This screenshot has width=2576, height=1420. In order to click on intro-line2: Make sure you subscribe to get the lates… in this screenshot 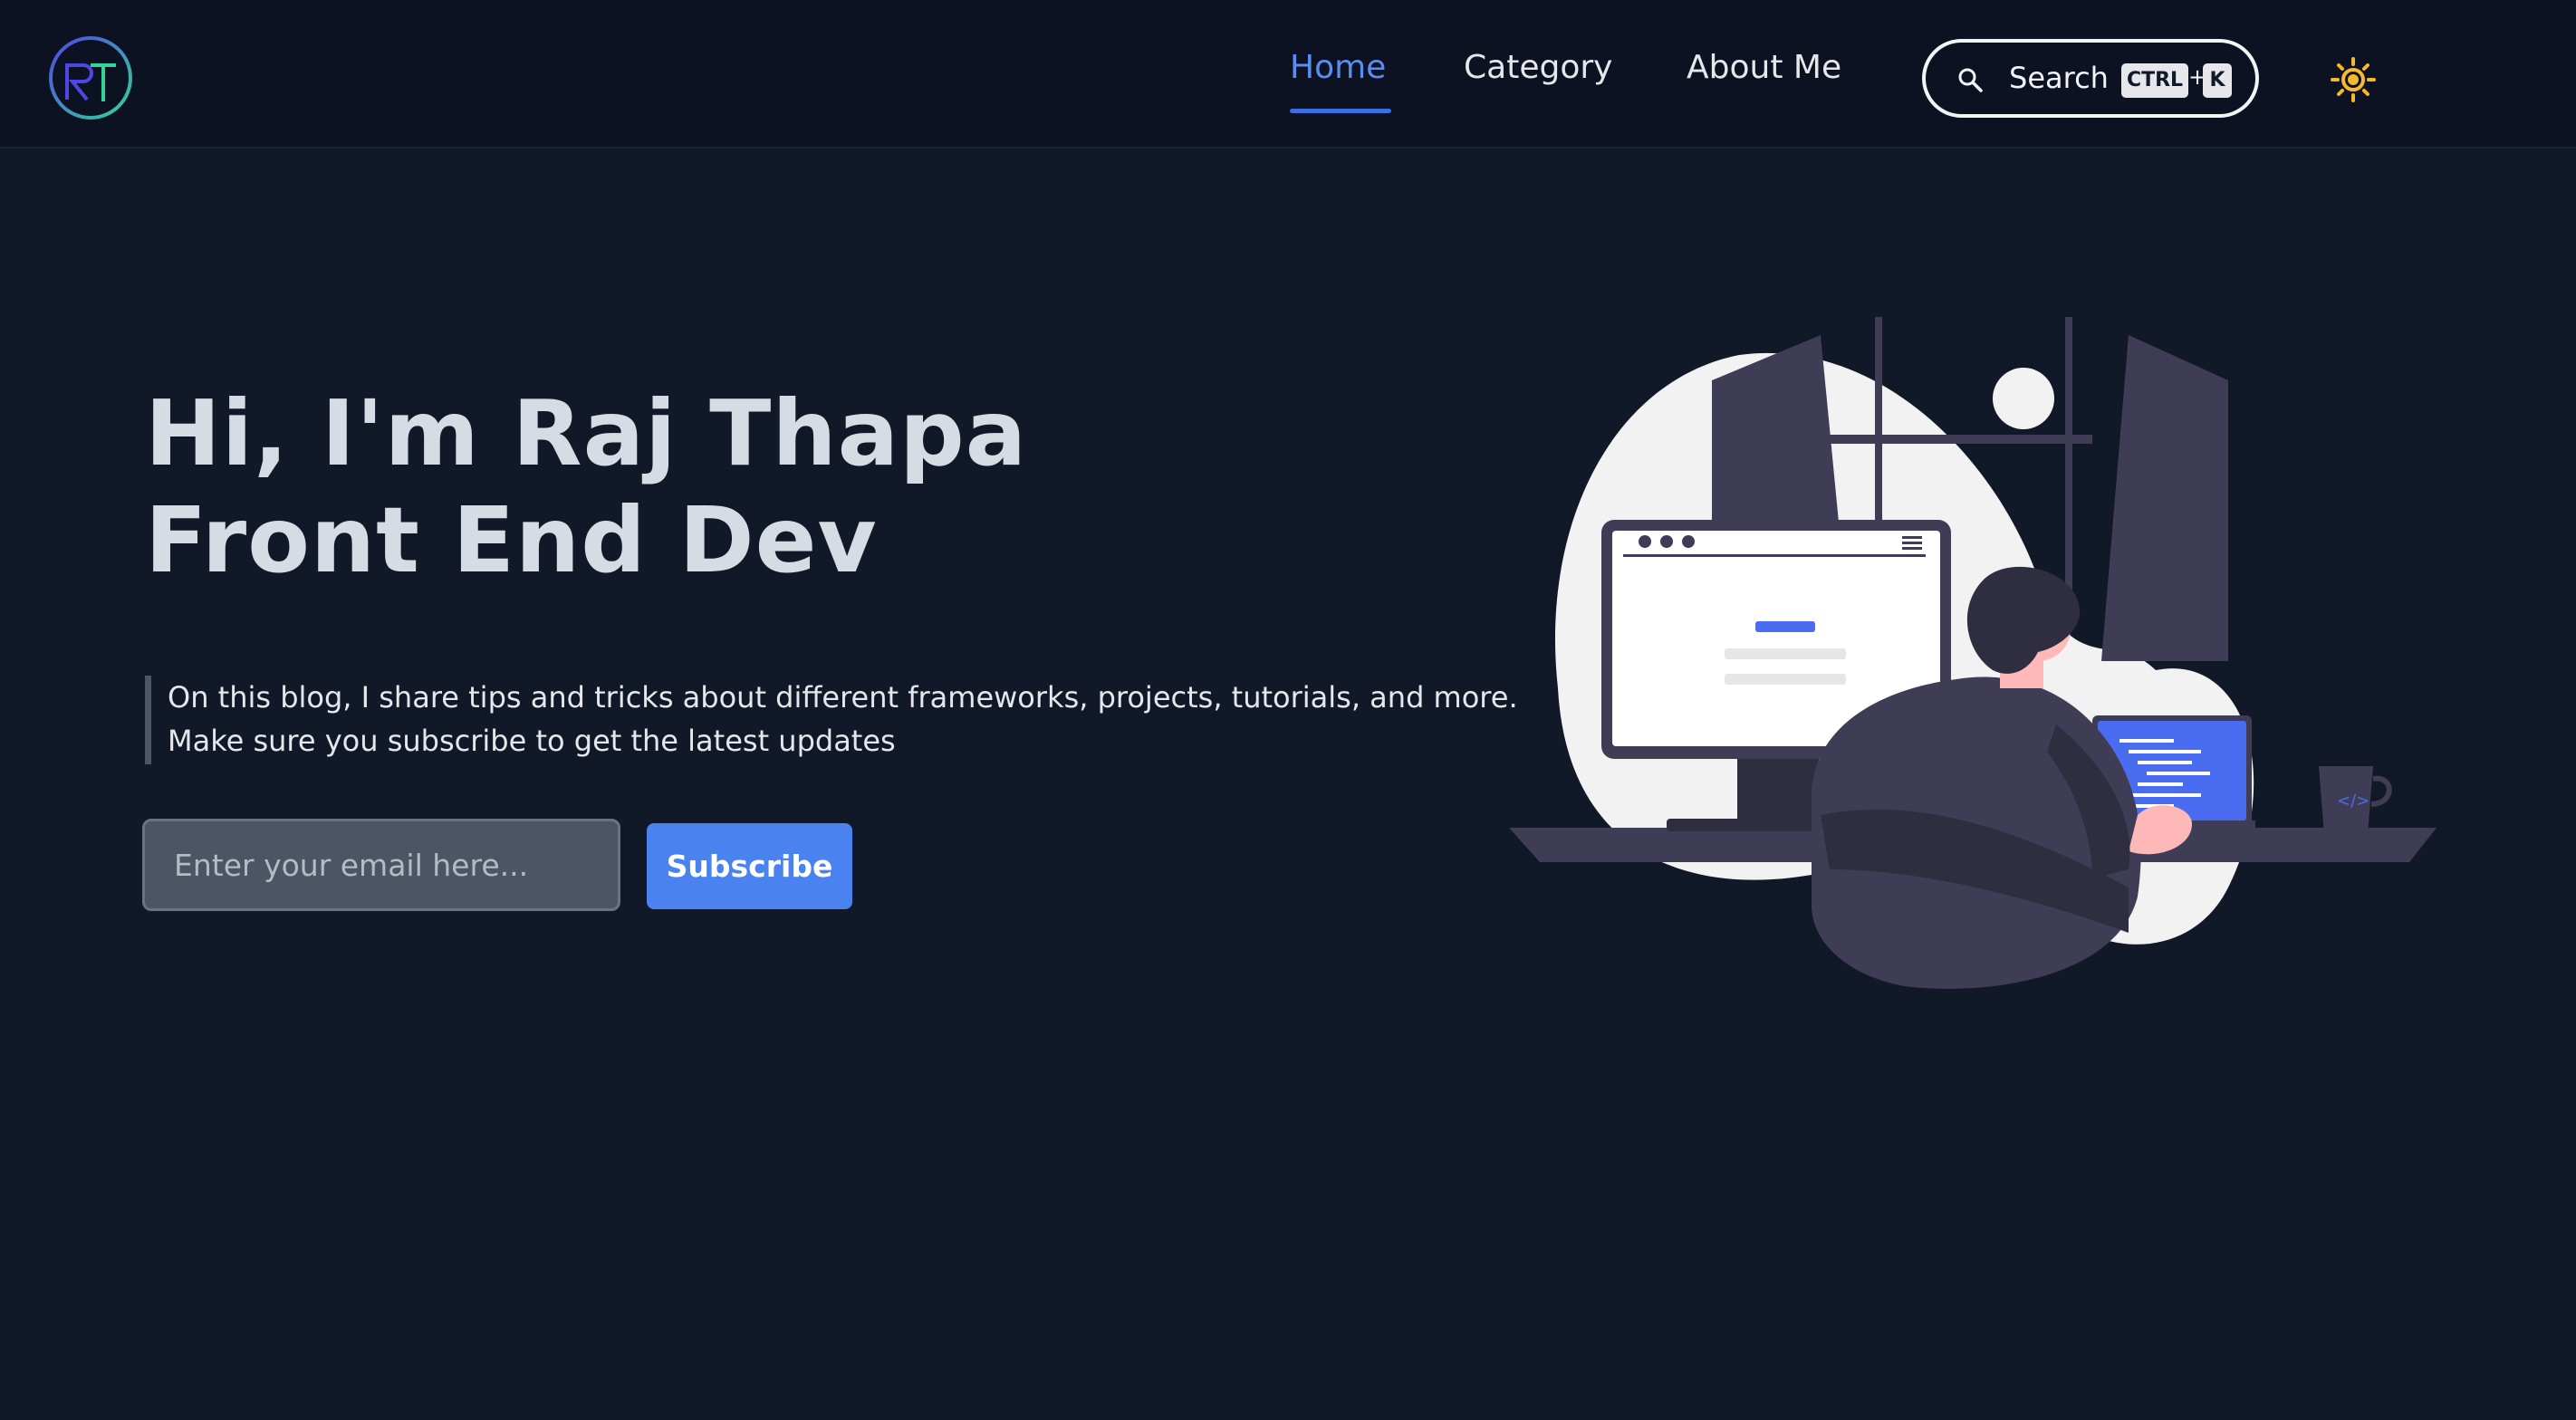, I will do `click(532, 741)`.